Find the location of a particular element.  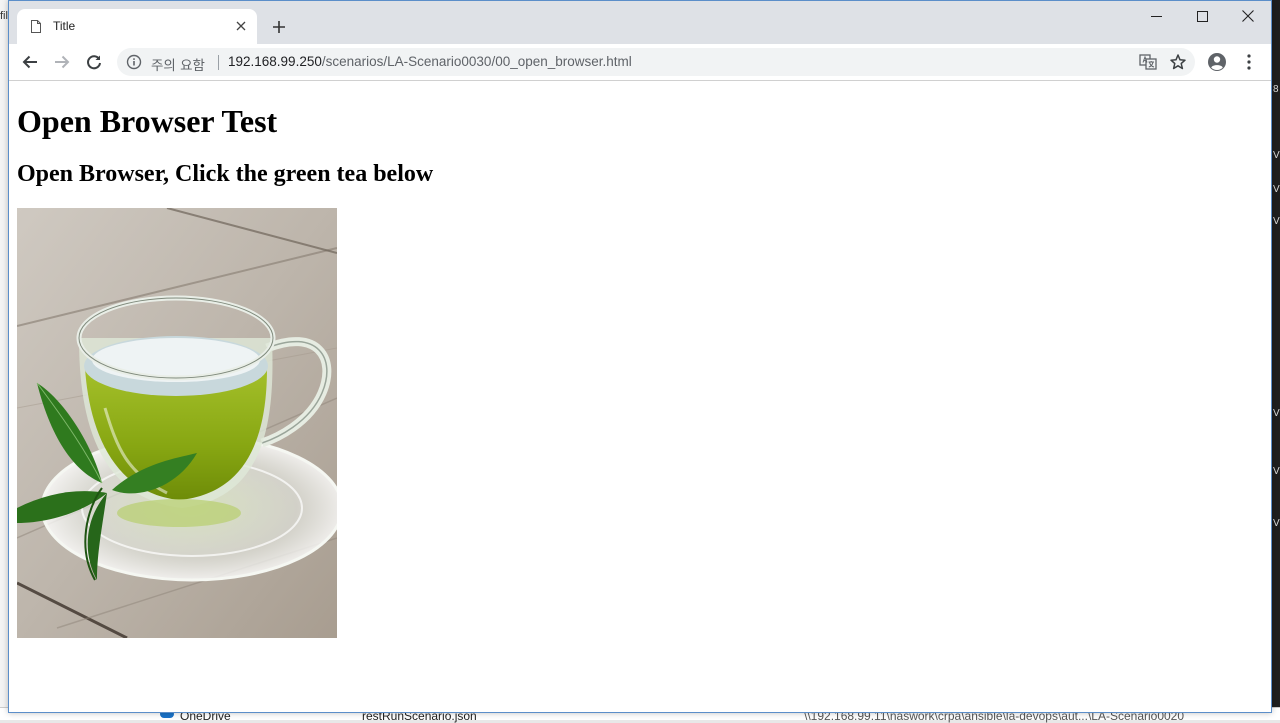

page-subtitle: Open Browser, Click the green tea below is located at coordinates (225, 174).